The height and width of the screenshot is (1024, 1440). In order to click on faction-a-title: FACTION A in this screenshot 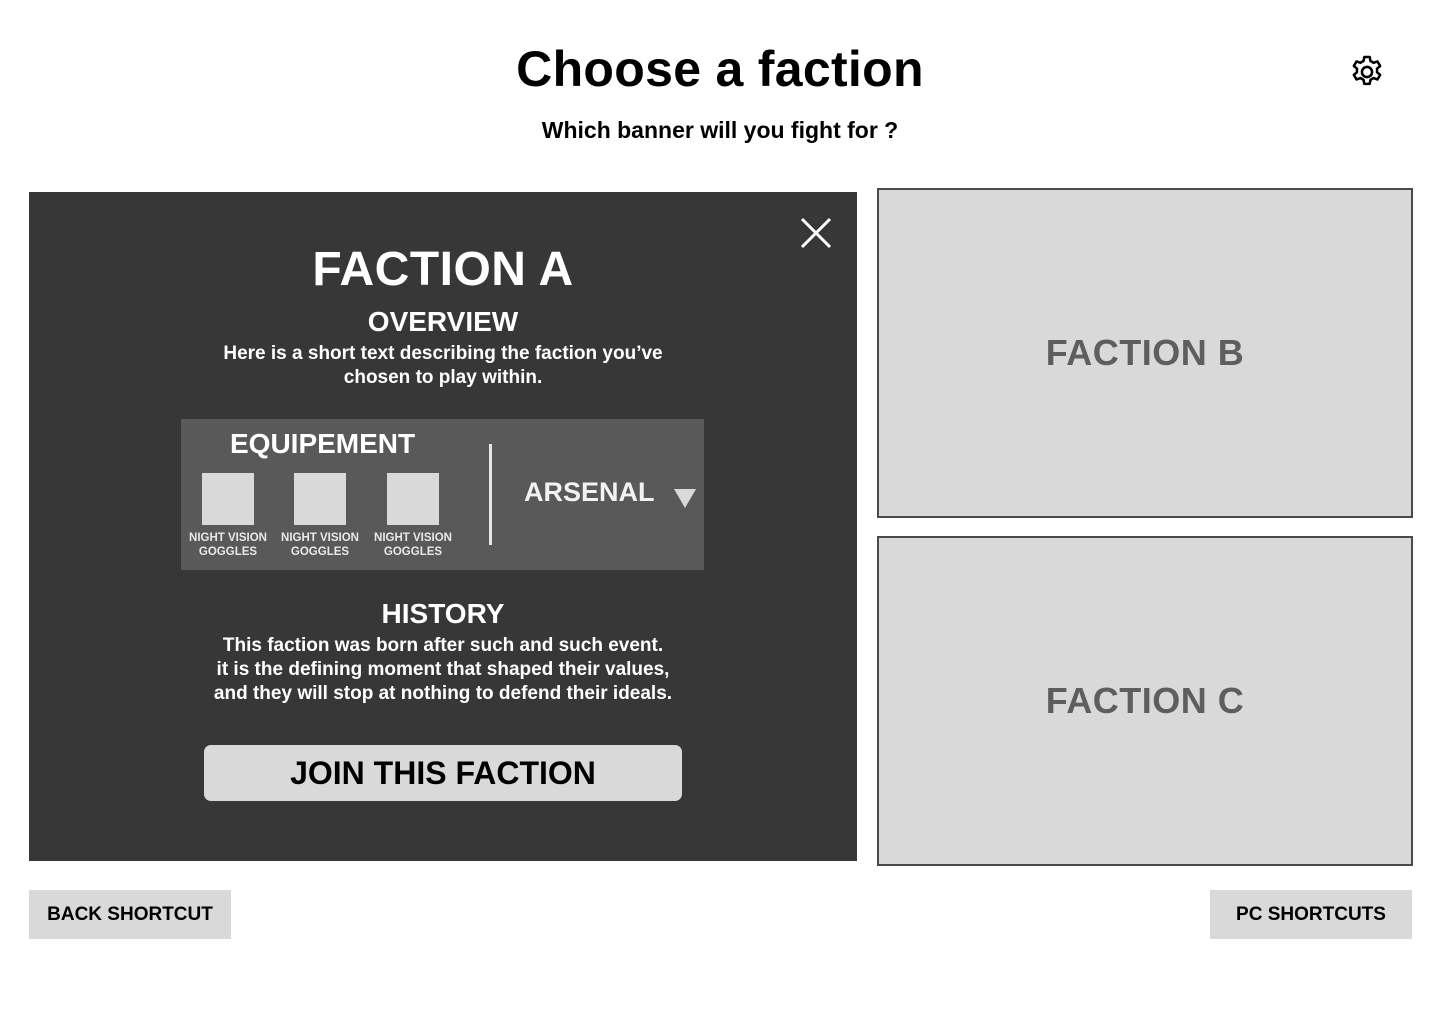, I will do `click(443, 269)`.